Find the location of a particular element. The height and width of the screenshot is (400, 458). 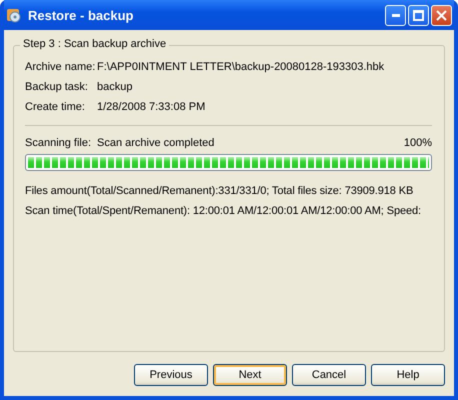

close-icon is located at coordinates (441, 15).